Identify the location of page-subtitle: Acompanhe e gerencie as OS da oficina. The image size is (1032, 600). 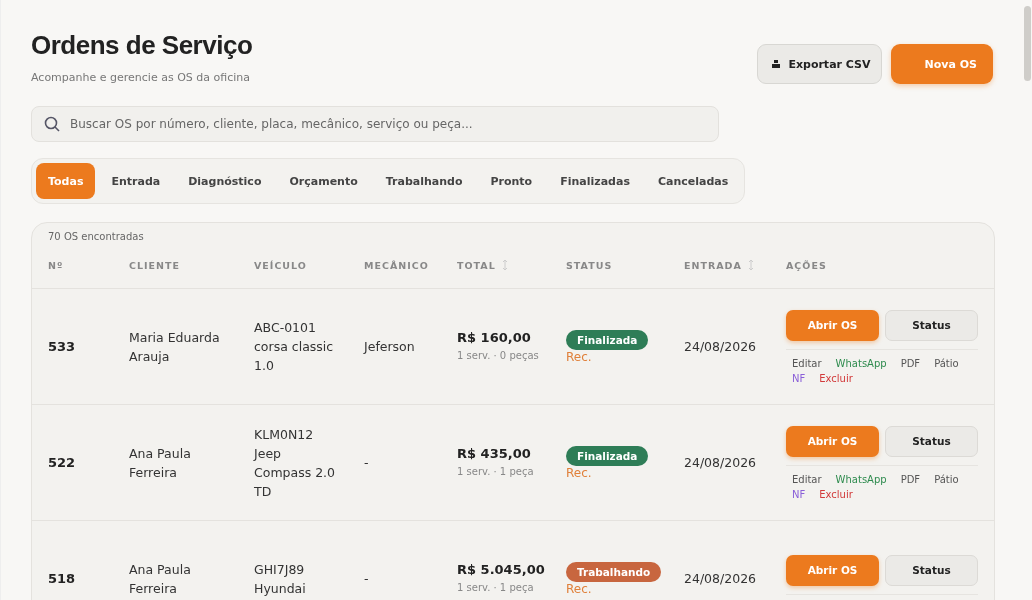
(141, 77).